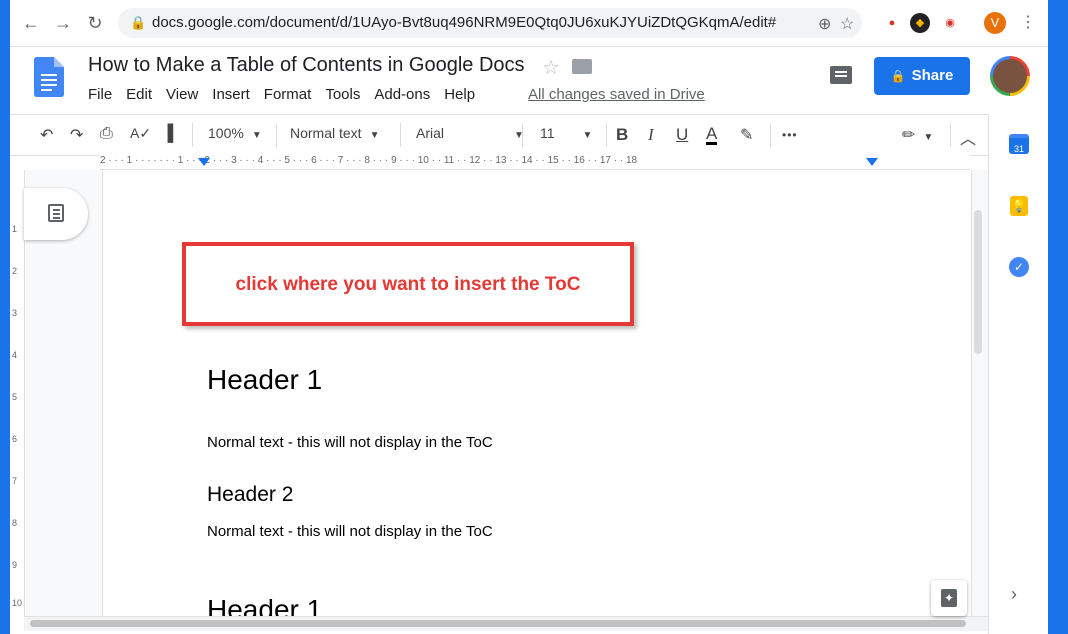 Image resolution: width=1068 pixels, height=634 pixels. What do you see at coordinates (682, 135) in the screenshot?
I see `underline-icon: U` at bounding box center [682, 135].